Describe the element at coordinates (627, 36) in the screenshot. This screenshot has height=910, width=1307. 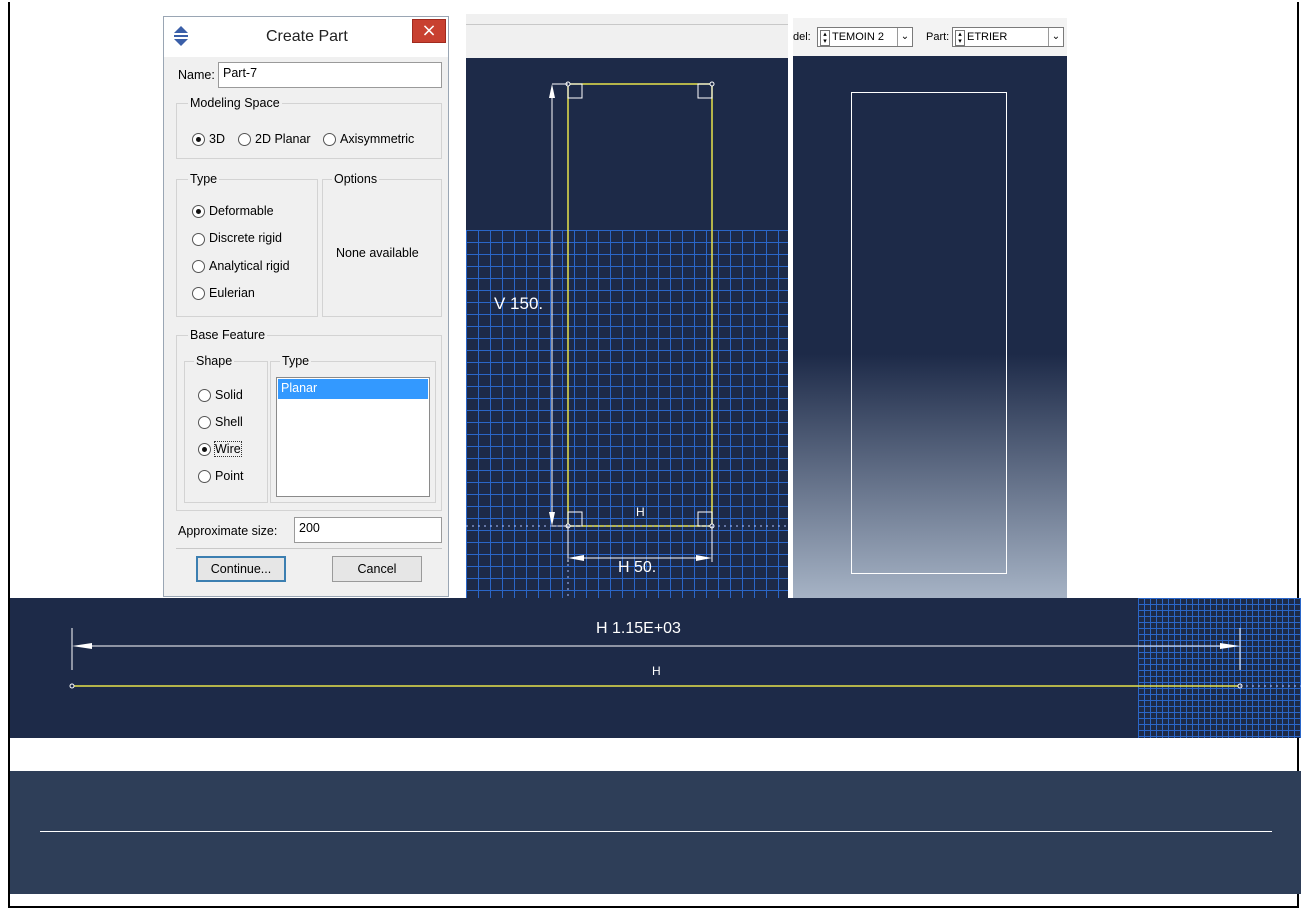
I see `middle-toolbar` at that location.